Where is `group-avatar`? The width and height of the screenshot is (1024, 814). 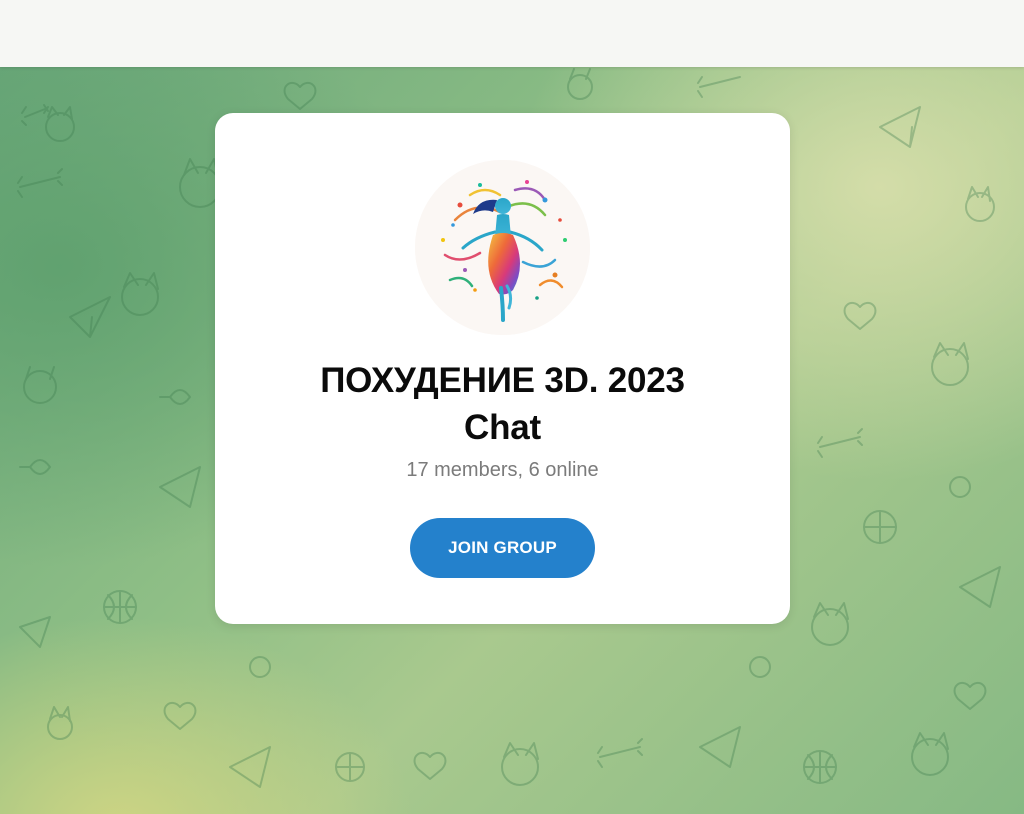
group-avatar is located at coordinates (502, 247).